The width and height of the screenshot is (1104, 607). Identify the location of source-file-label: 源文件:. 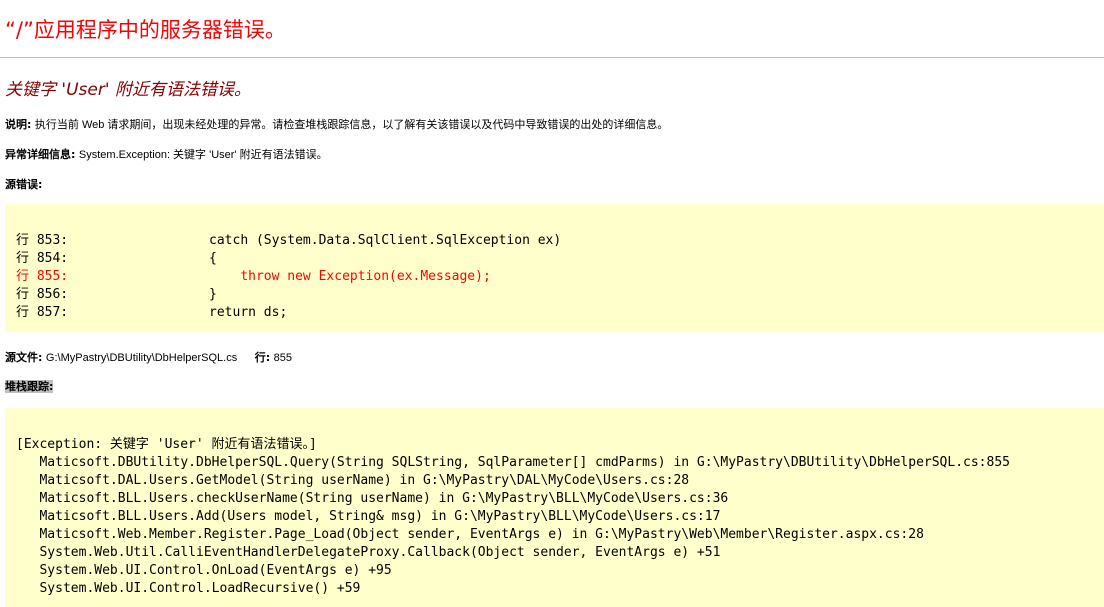
(24, 357).